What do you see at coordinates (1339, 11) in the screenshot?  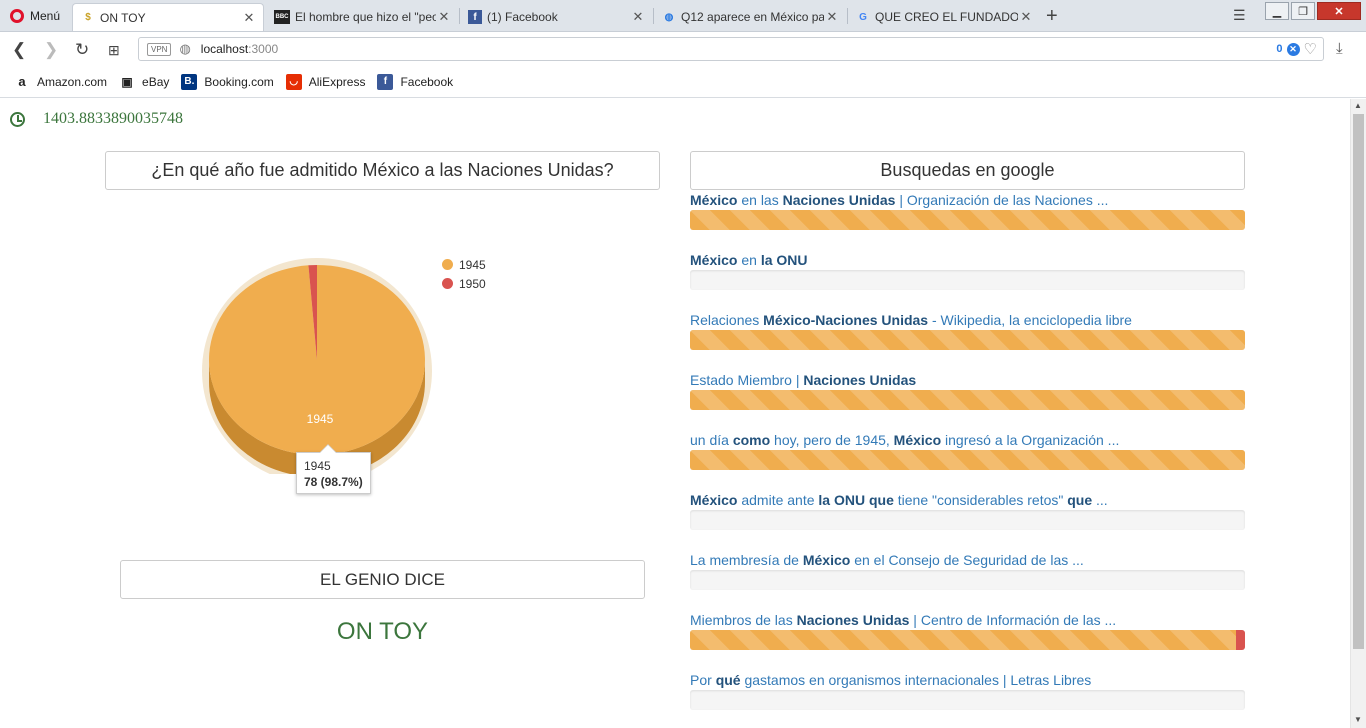 I see `close-window-icon: ✕` at bounding box center [1339, 11].